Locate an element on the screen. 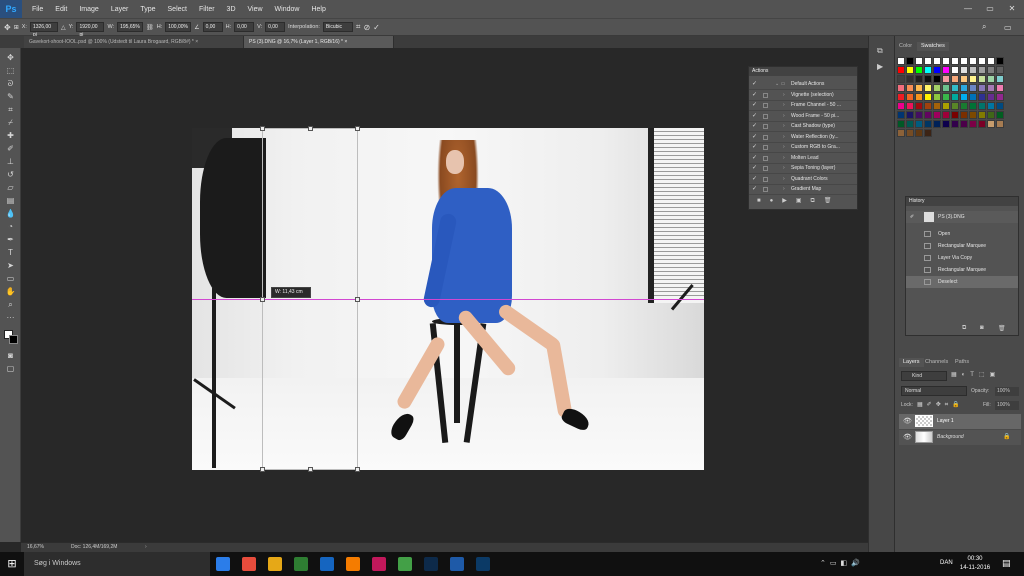 The width and height of the screenshot is (1024, 576). crop-tool-icon: ⌗ is located at coordinates (10, 109).